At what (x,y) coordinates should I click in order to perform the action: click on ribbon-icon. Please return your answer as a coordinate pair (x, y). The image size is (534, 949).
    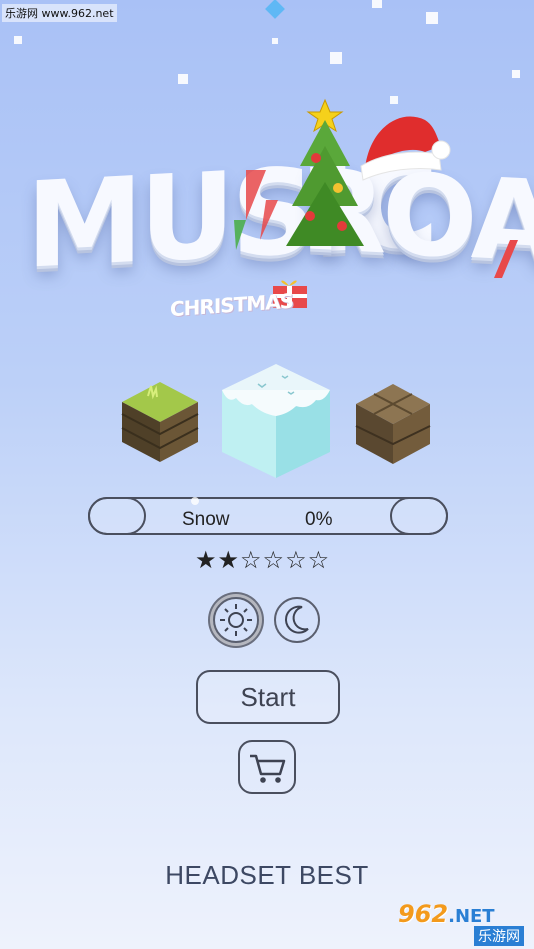
    Looking at the image, I should click on (506, 259).